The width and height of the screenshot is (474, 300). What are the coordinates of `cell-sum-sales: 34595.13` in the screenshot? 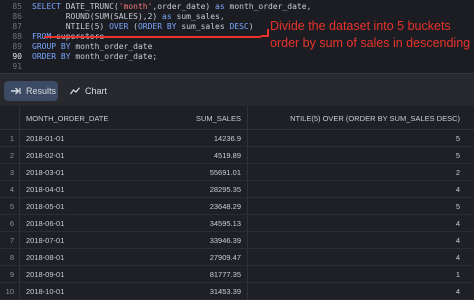 It's located at (225, 223).